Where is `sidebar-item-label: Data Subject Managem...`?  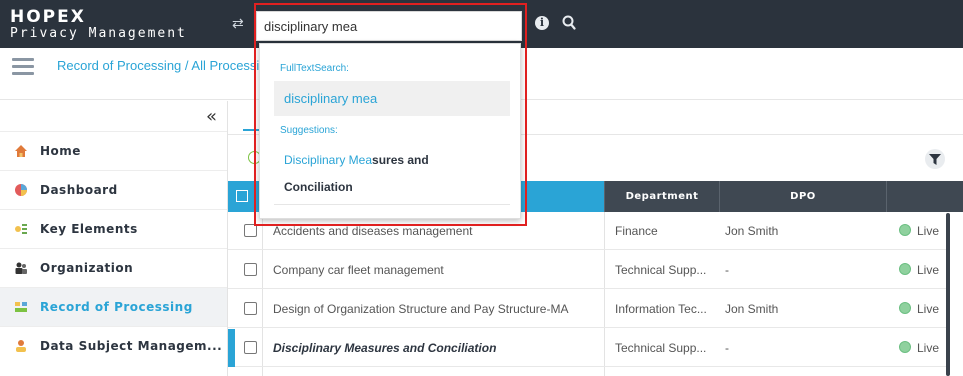
sidebar-item-label: Data Subject Managem... is located at coordinates (131, 346).